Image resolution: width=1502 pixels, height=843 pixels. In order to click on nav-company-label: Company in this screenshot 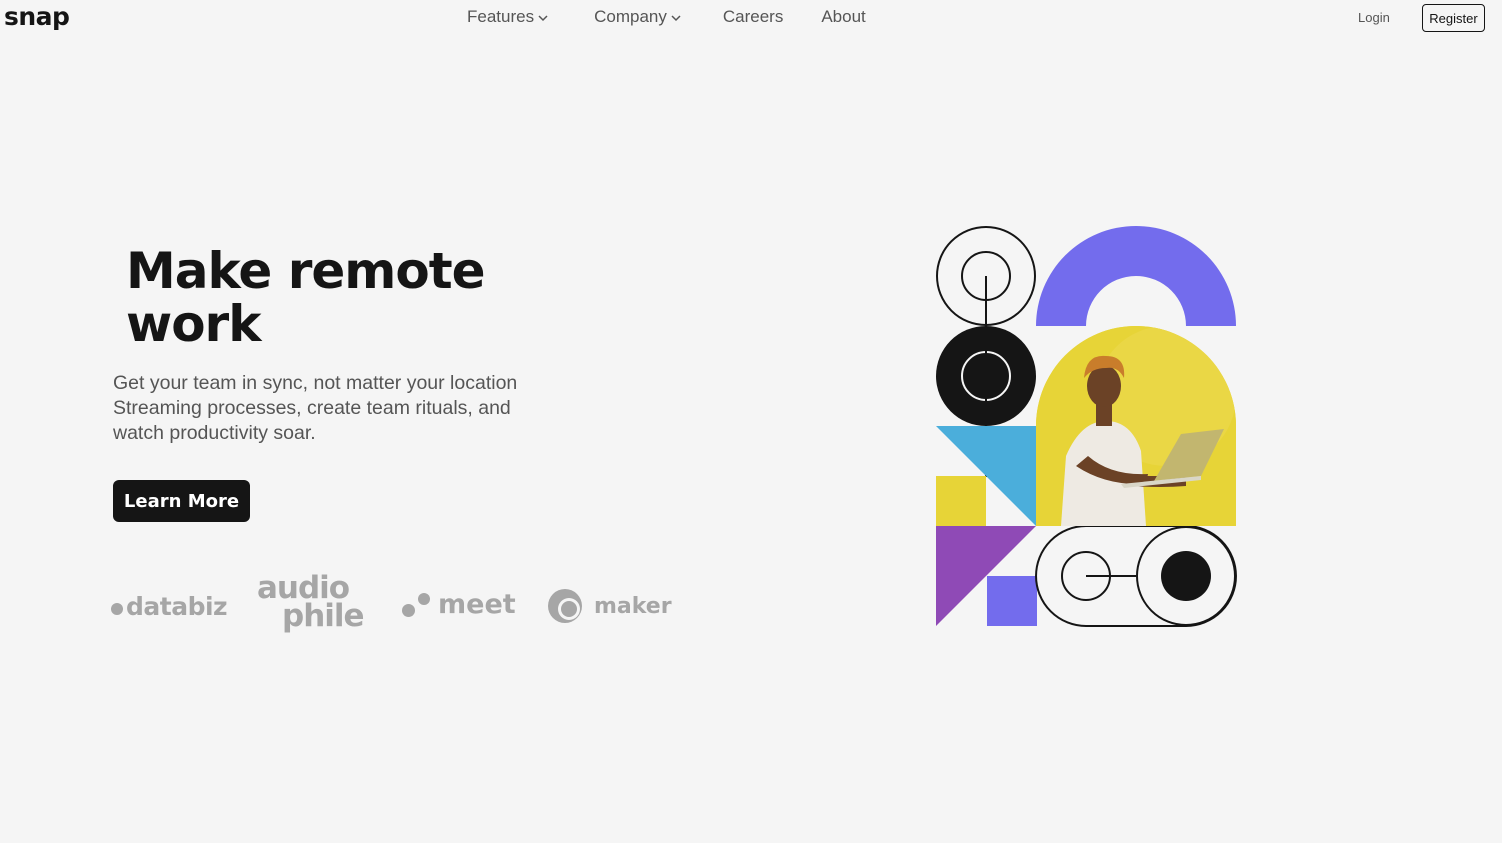, I will do `click(630, 16)`.